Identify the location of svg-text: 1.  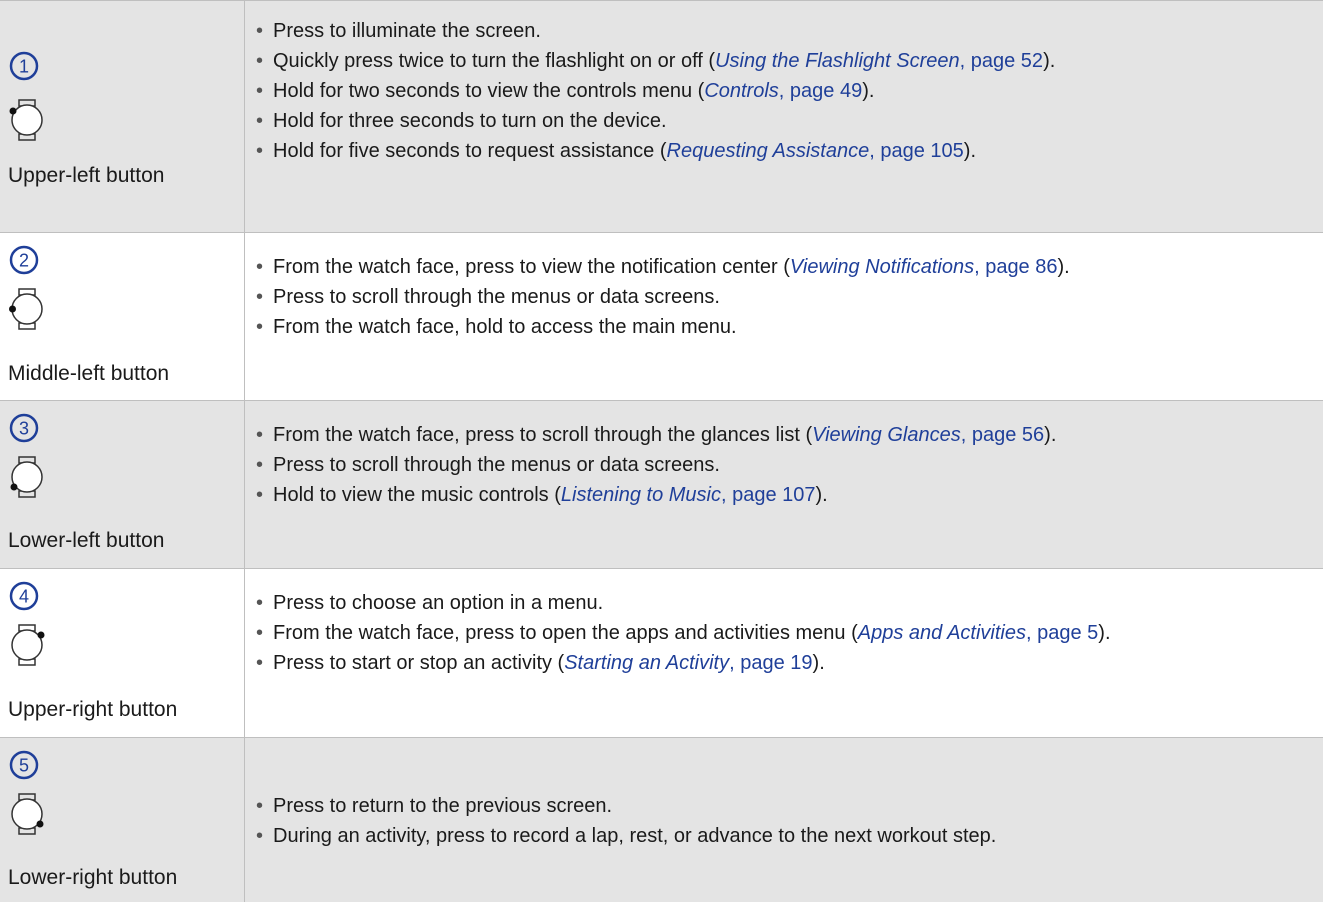
(24, 67).